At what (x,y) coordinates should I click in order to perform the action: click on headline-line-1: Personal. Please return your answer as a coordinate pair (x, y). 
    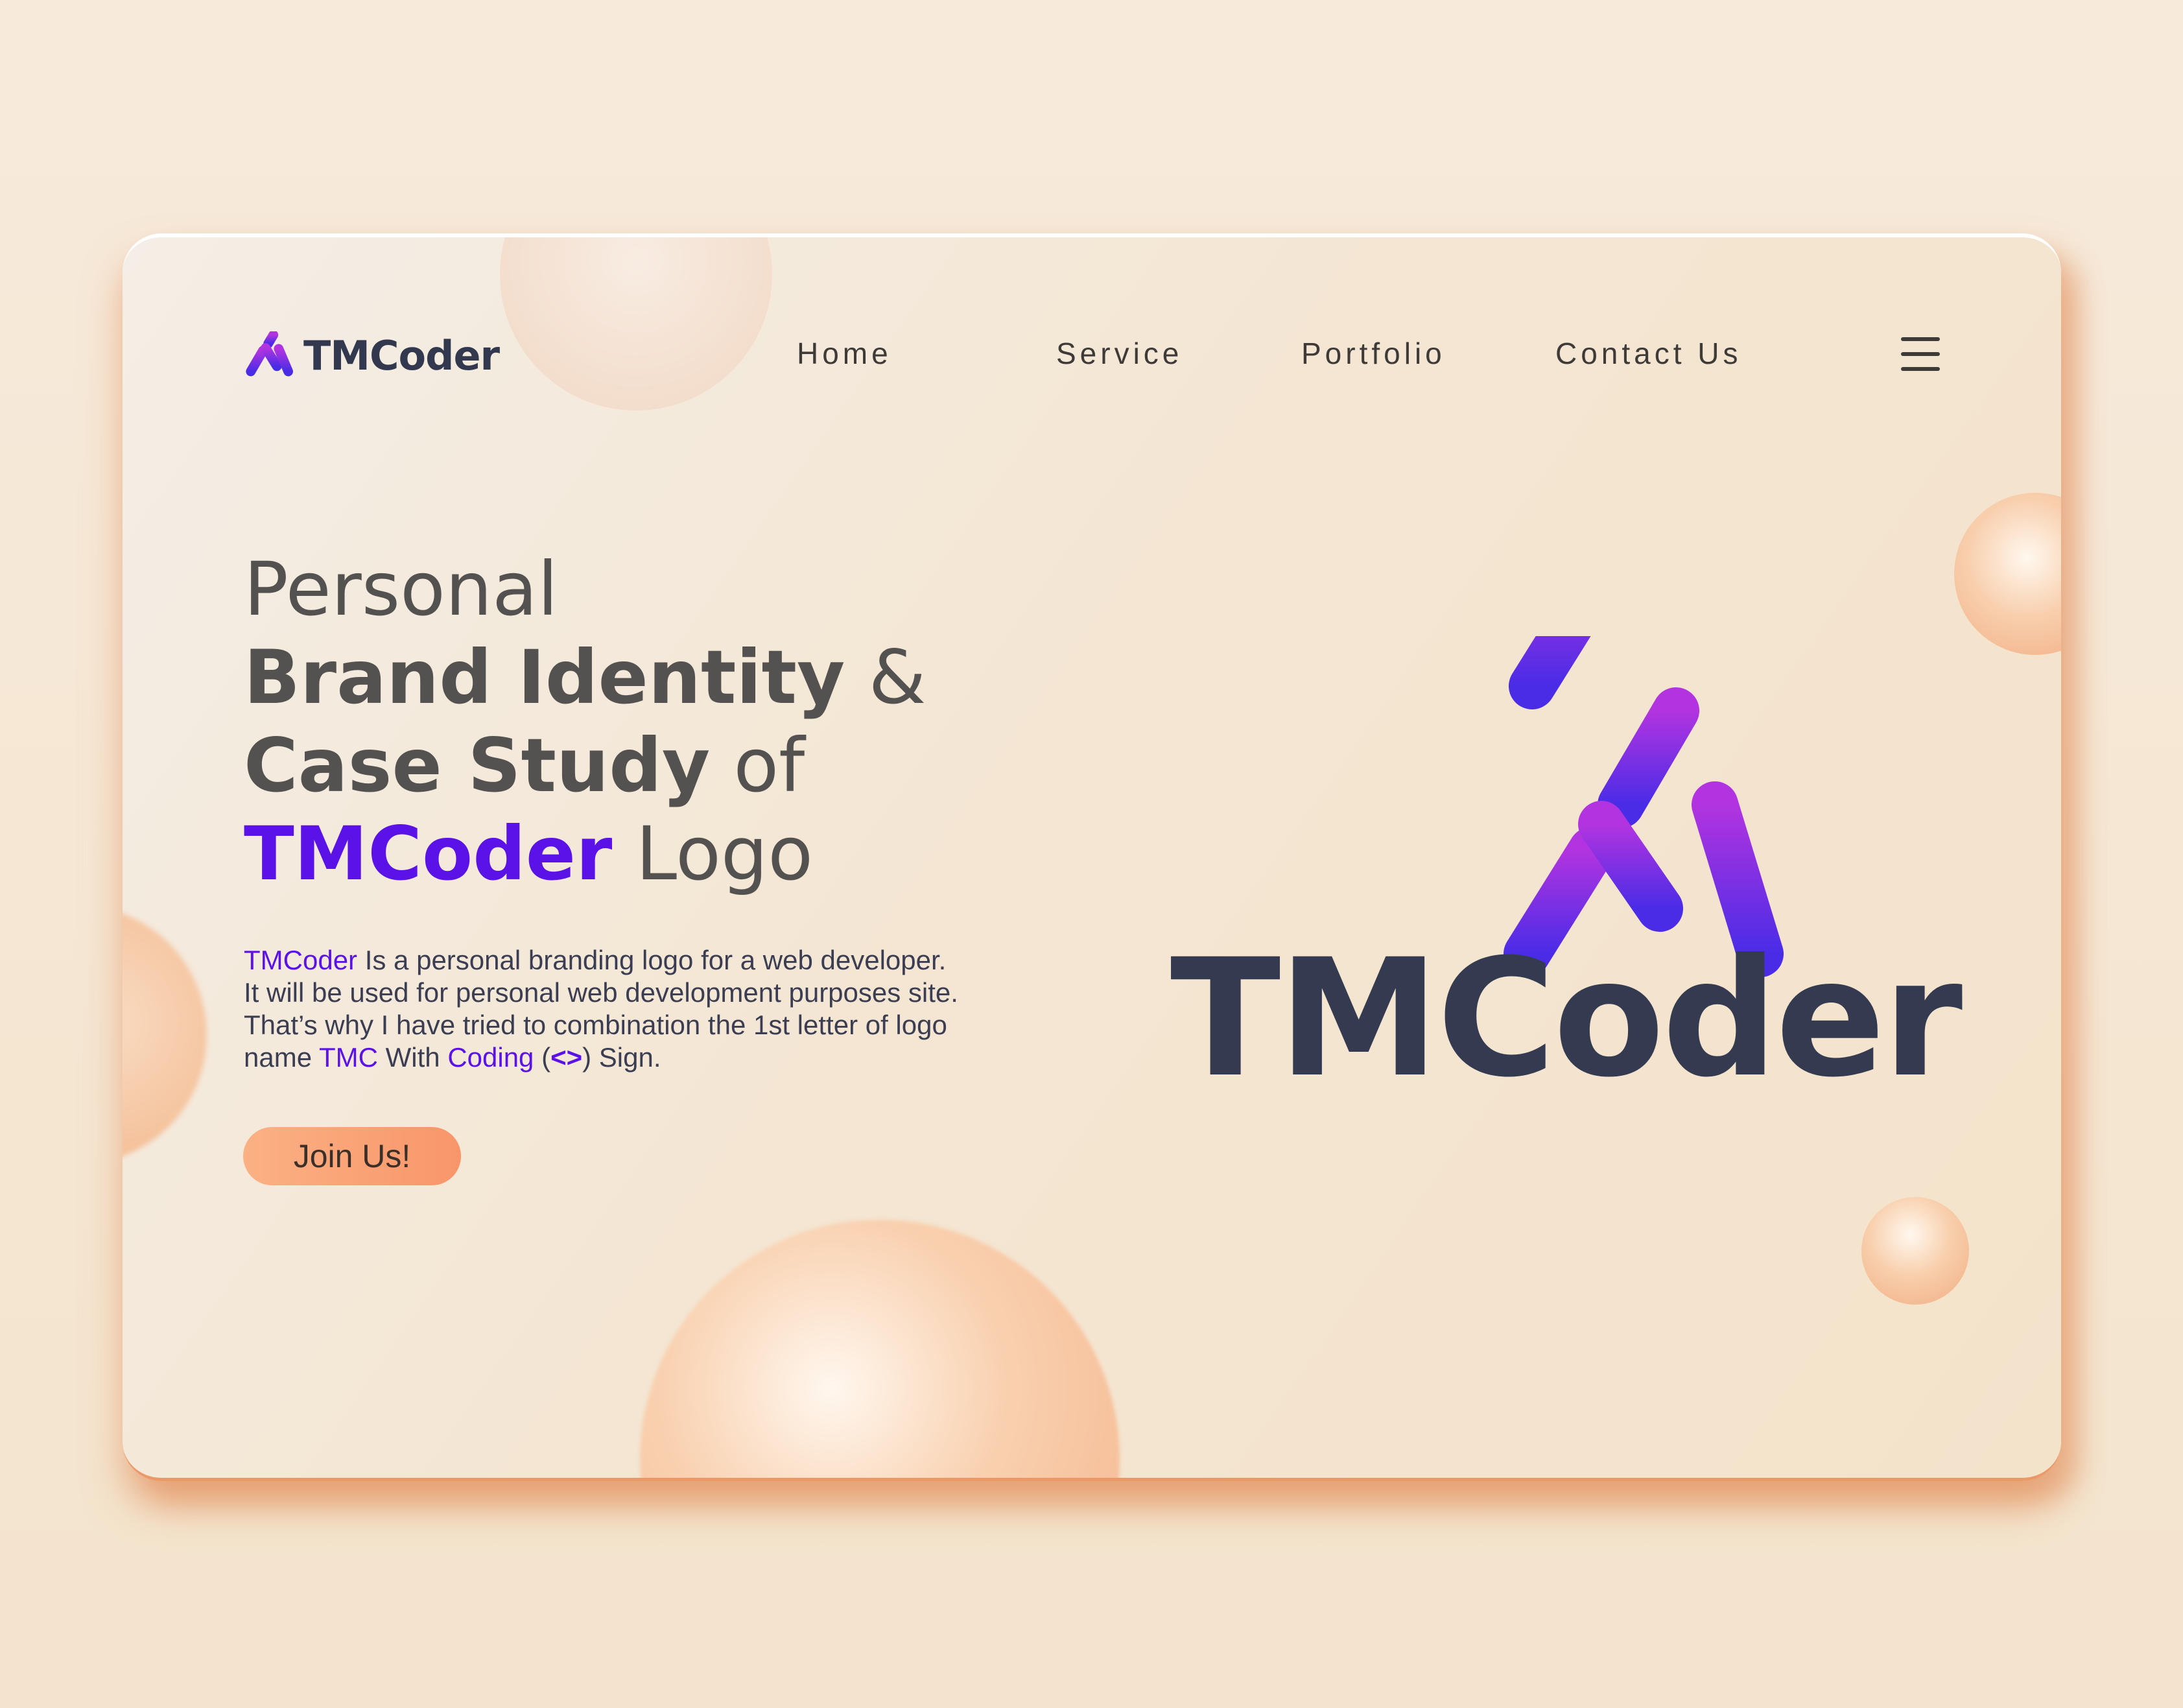
    Looking at the image, I should click on (401, 589).